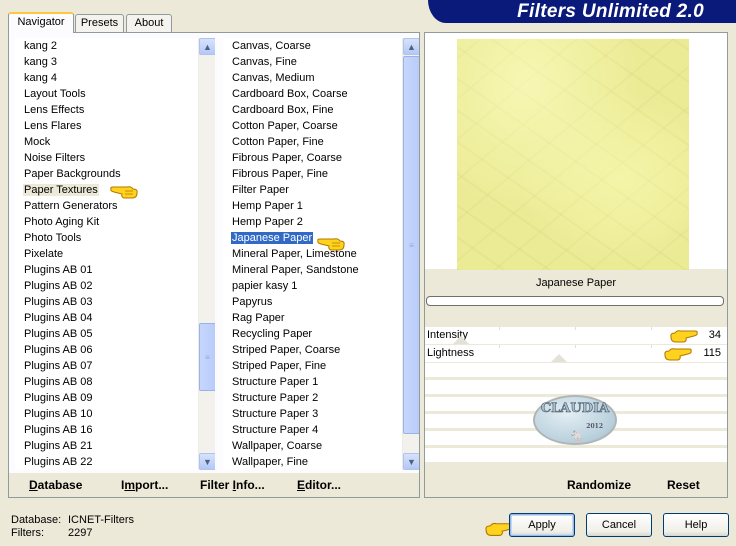 This screenshot has width=736, height=546. I want to click on list-item: Mineral Paper, Limestone, so click(312, 254).